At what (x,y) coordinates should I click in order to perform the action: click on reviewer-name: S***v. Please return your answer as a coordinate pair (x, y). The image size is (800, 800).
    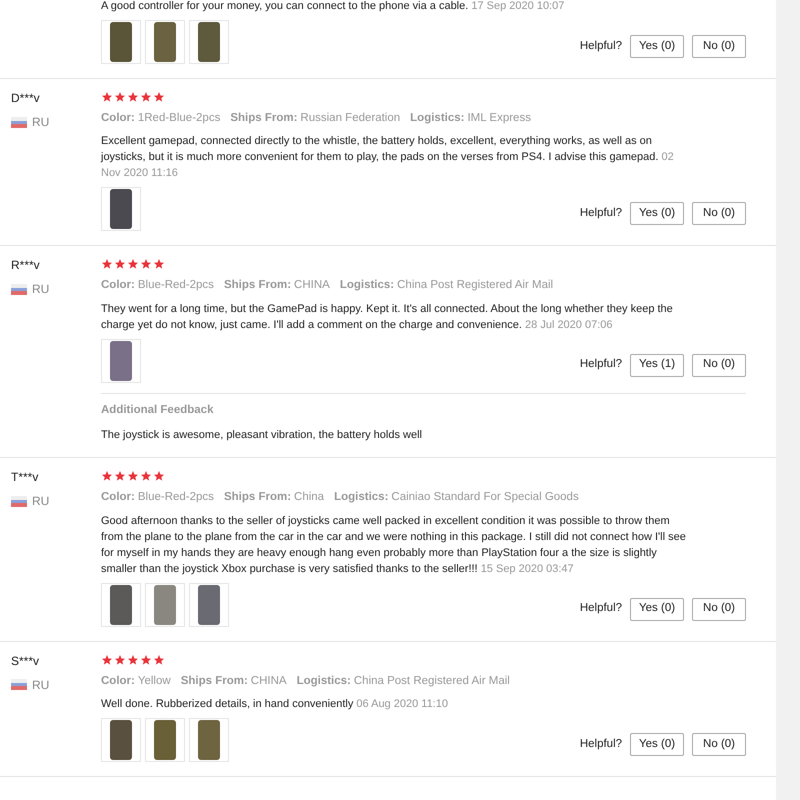
    Looking at the image, I should click on (25, 661).